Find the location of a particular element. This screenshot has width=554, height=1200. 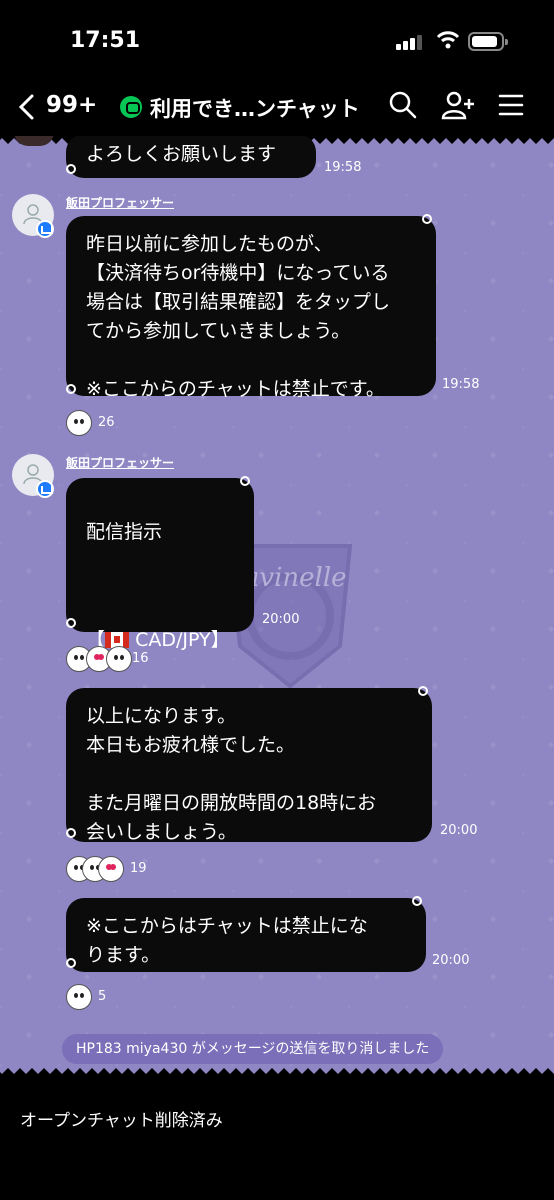

chat-deleted-status: オープンチャット削除済み is located at coordinates (121, 1121).